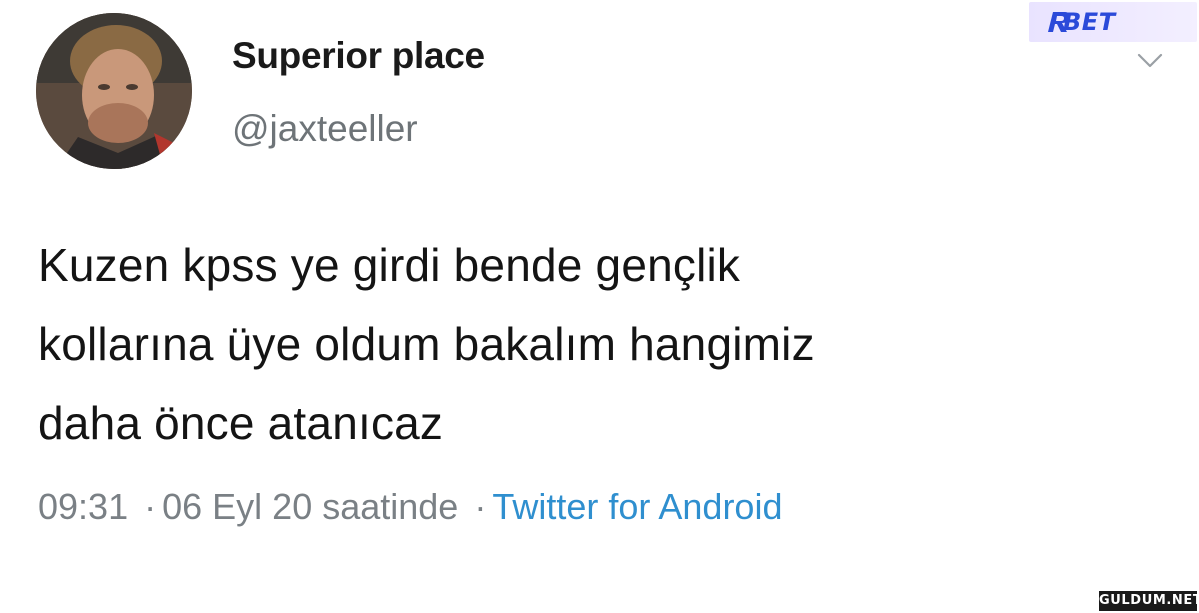 The image size is (1199, 613). I want to click on brand-badge-text: BET, so click(1089, 22).